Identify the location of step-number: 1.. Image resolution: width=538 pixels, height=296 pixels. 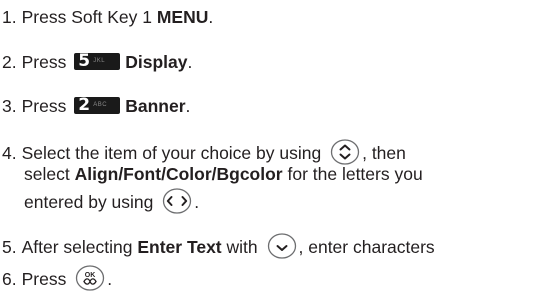
(9, 17).